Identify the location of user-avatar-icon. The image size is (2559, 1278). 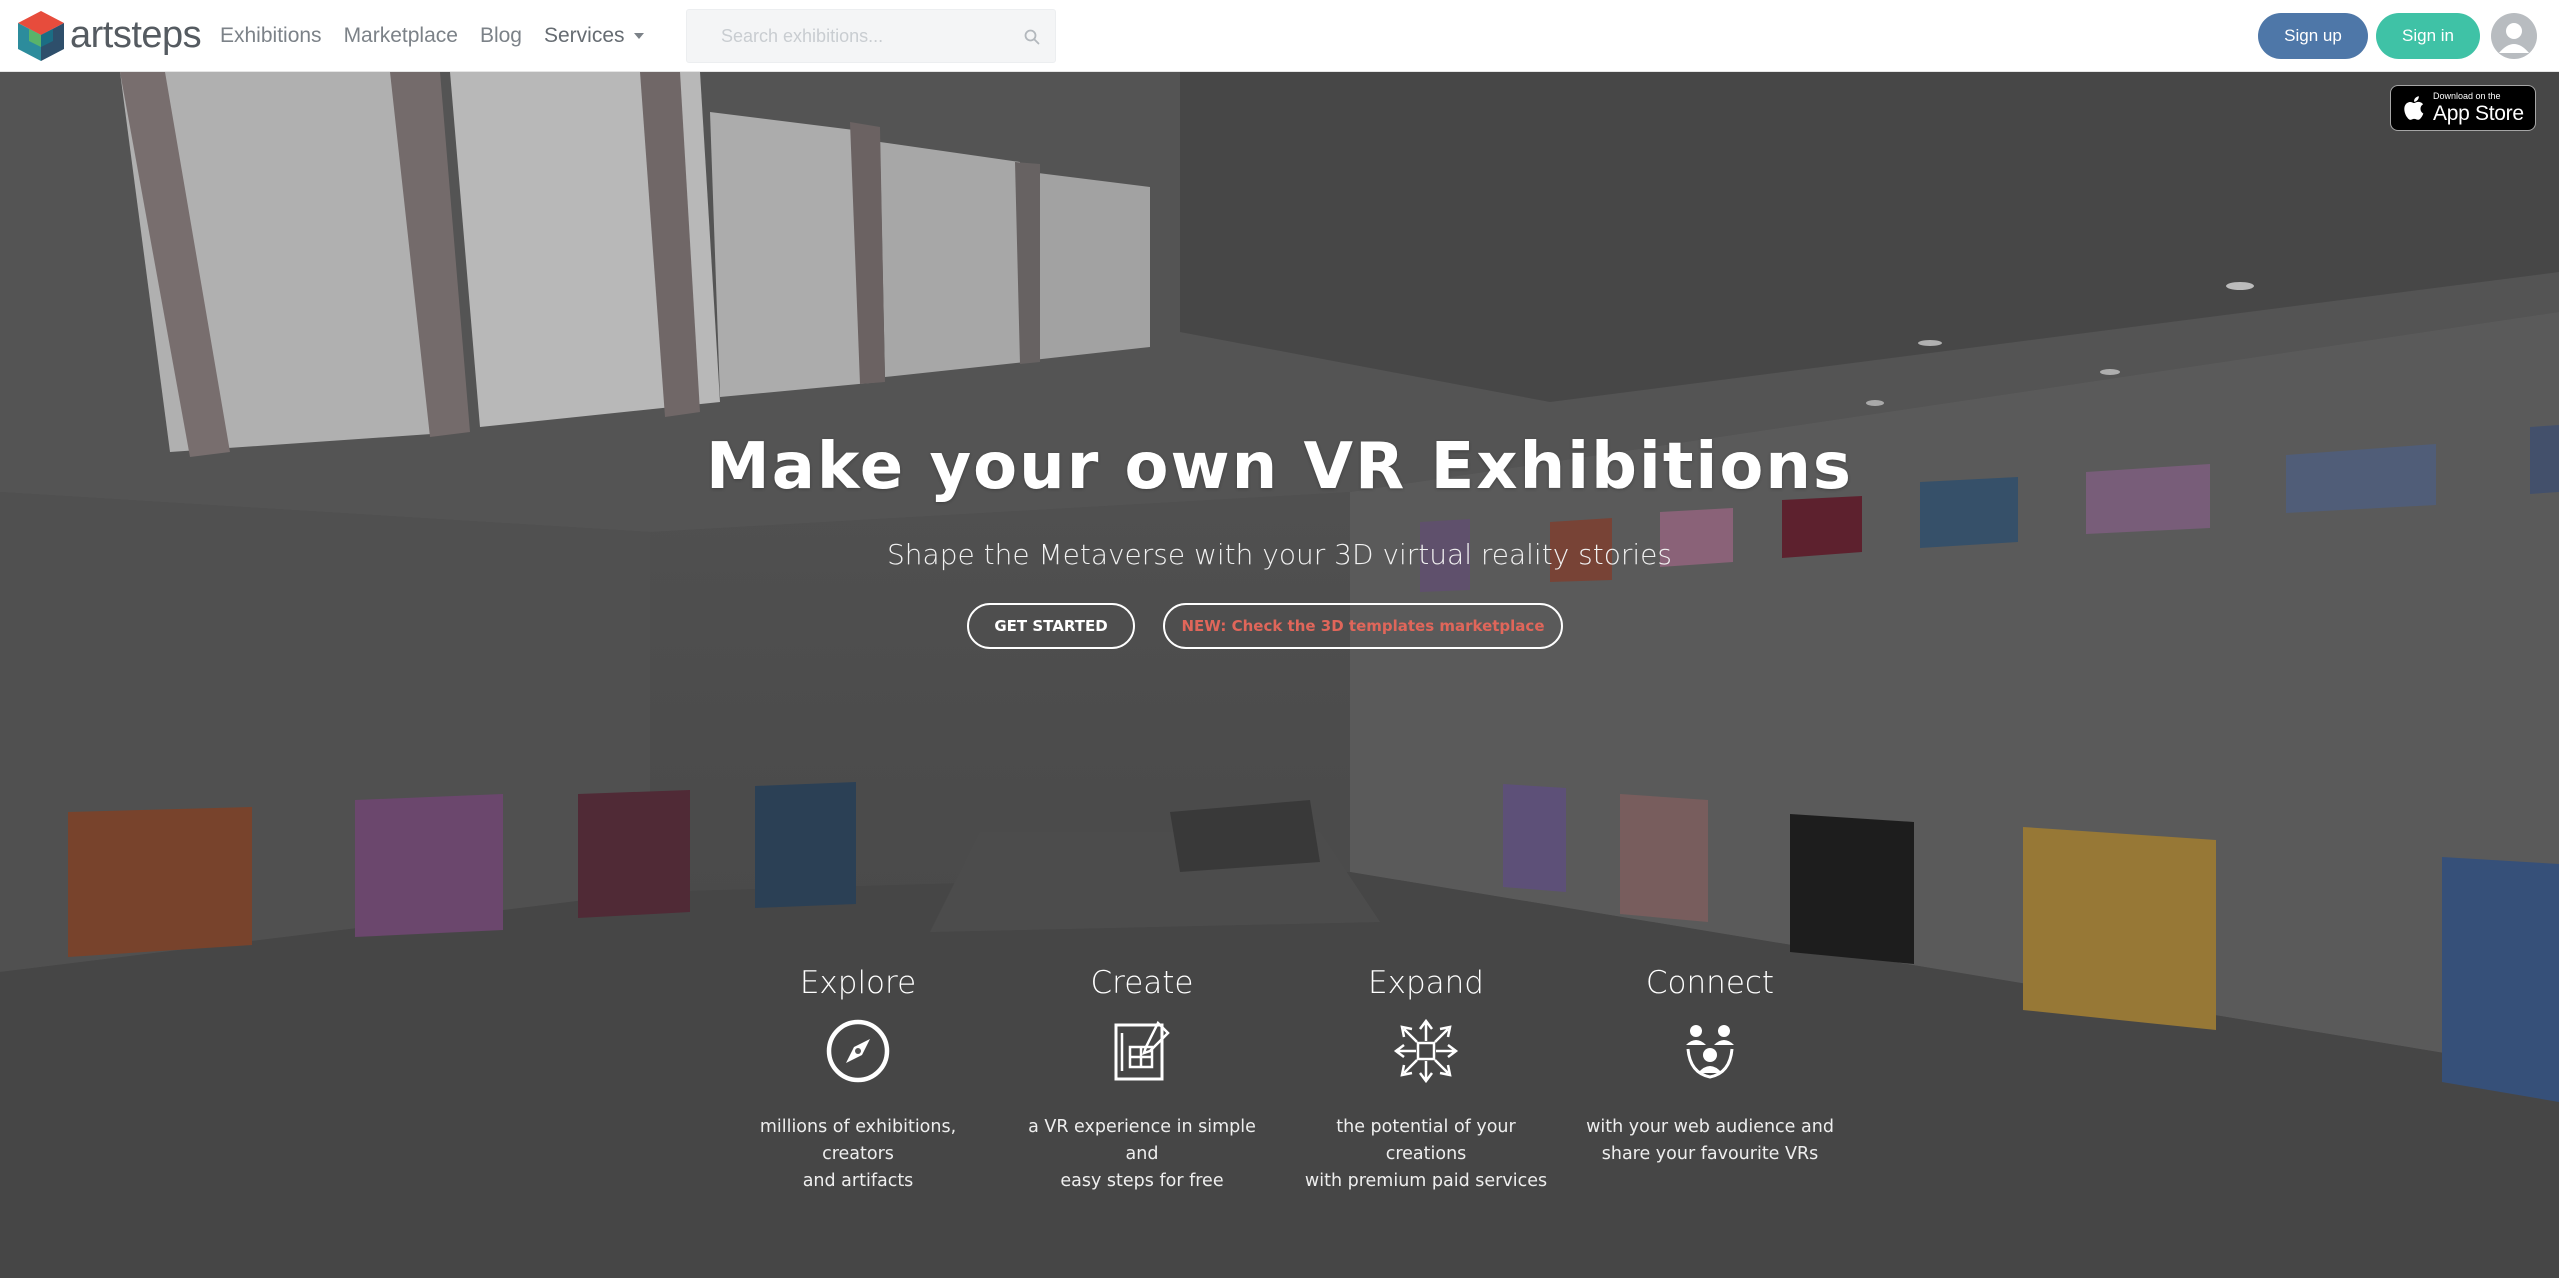
(2514, 36).